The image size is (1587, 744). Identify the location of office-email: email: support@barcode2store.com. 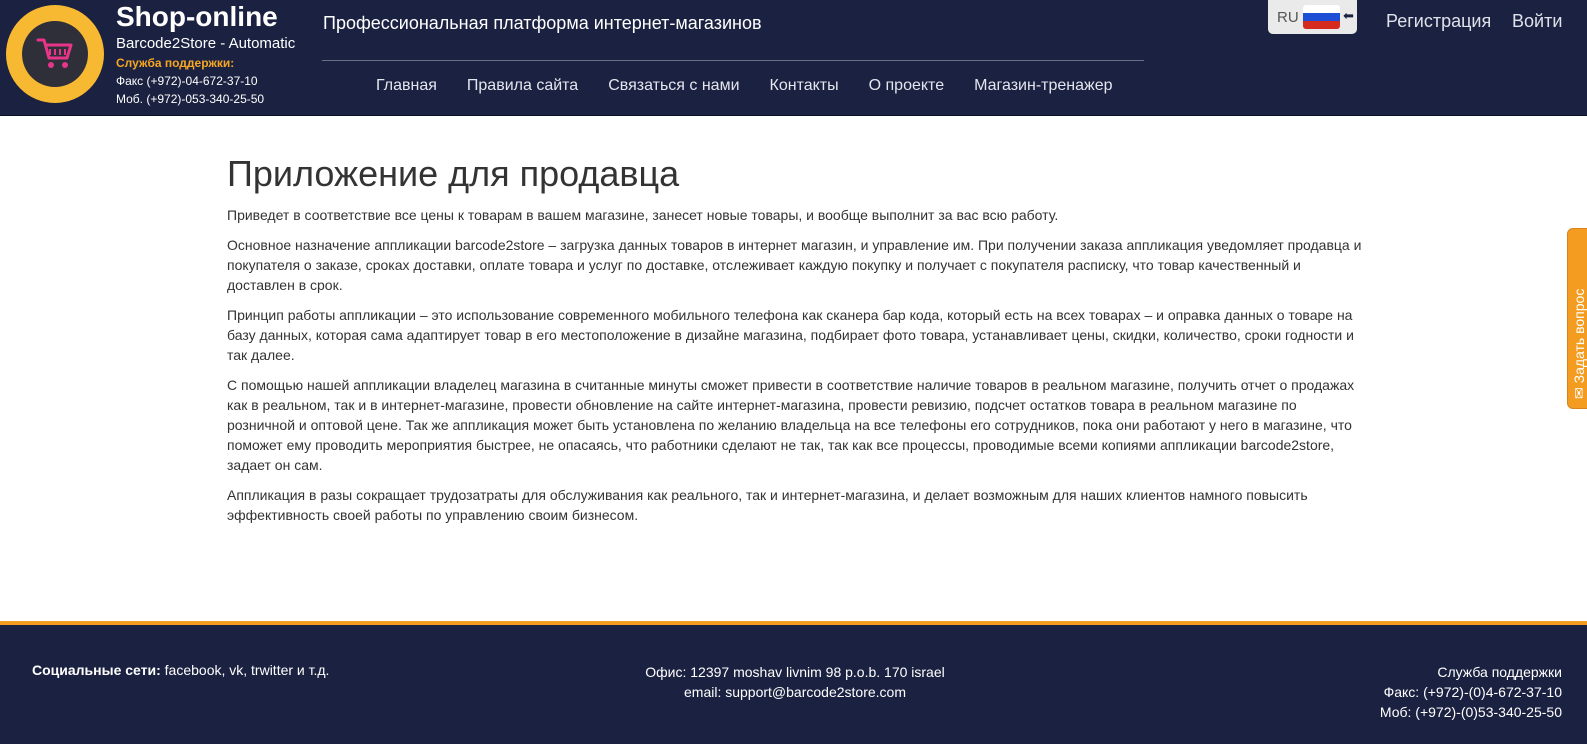
(795, 692).